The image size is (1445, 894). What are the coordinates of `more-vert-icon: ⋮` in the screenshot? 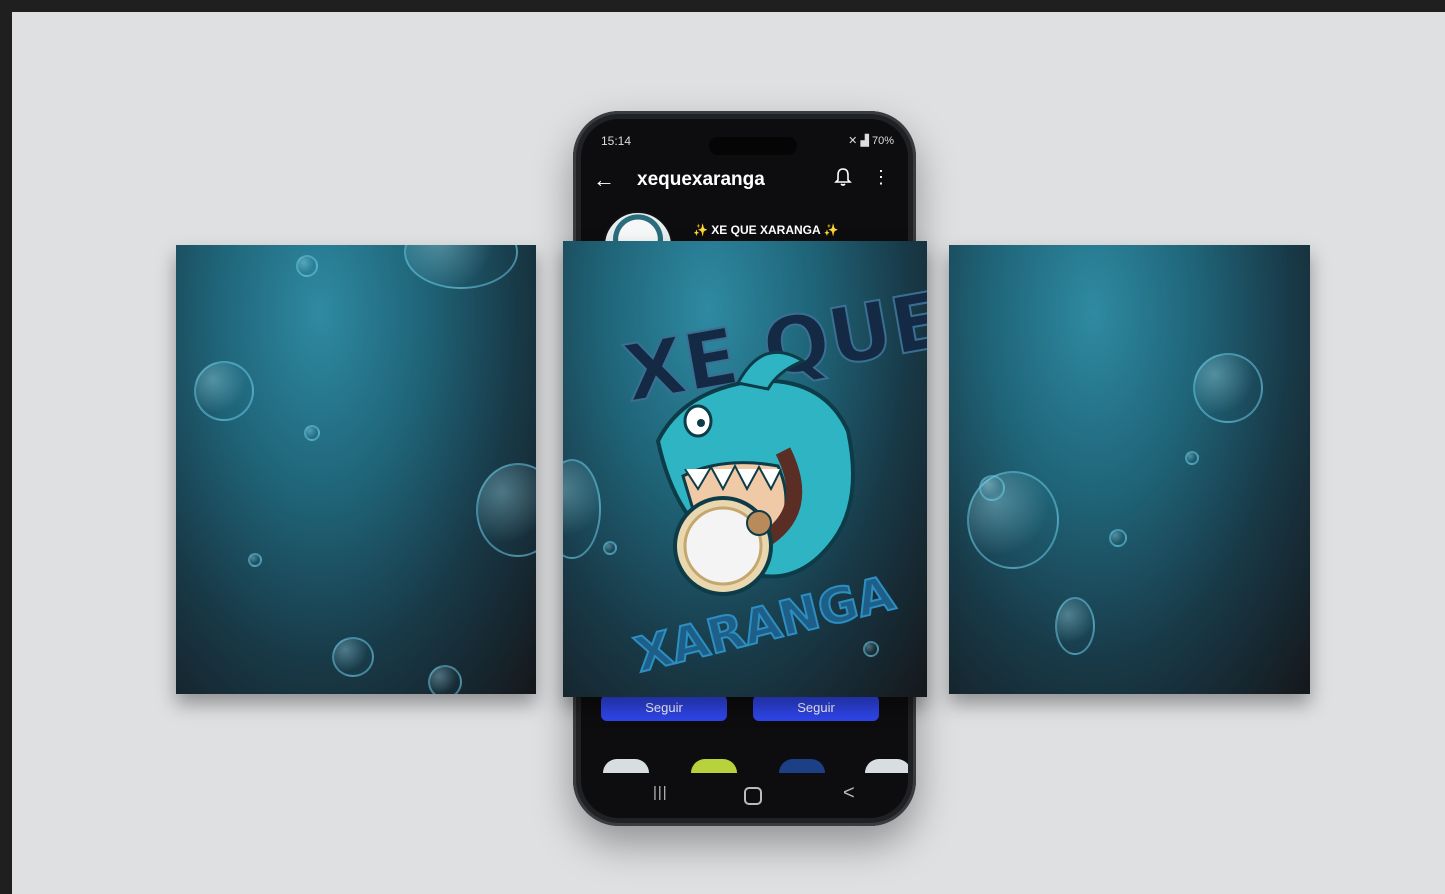 It's located at (881, 177).